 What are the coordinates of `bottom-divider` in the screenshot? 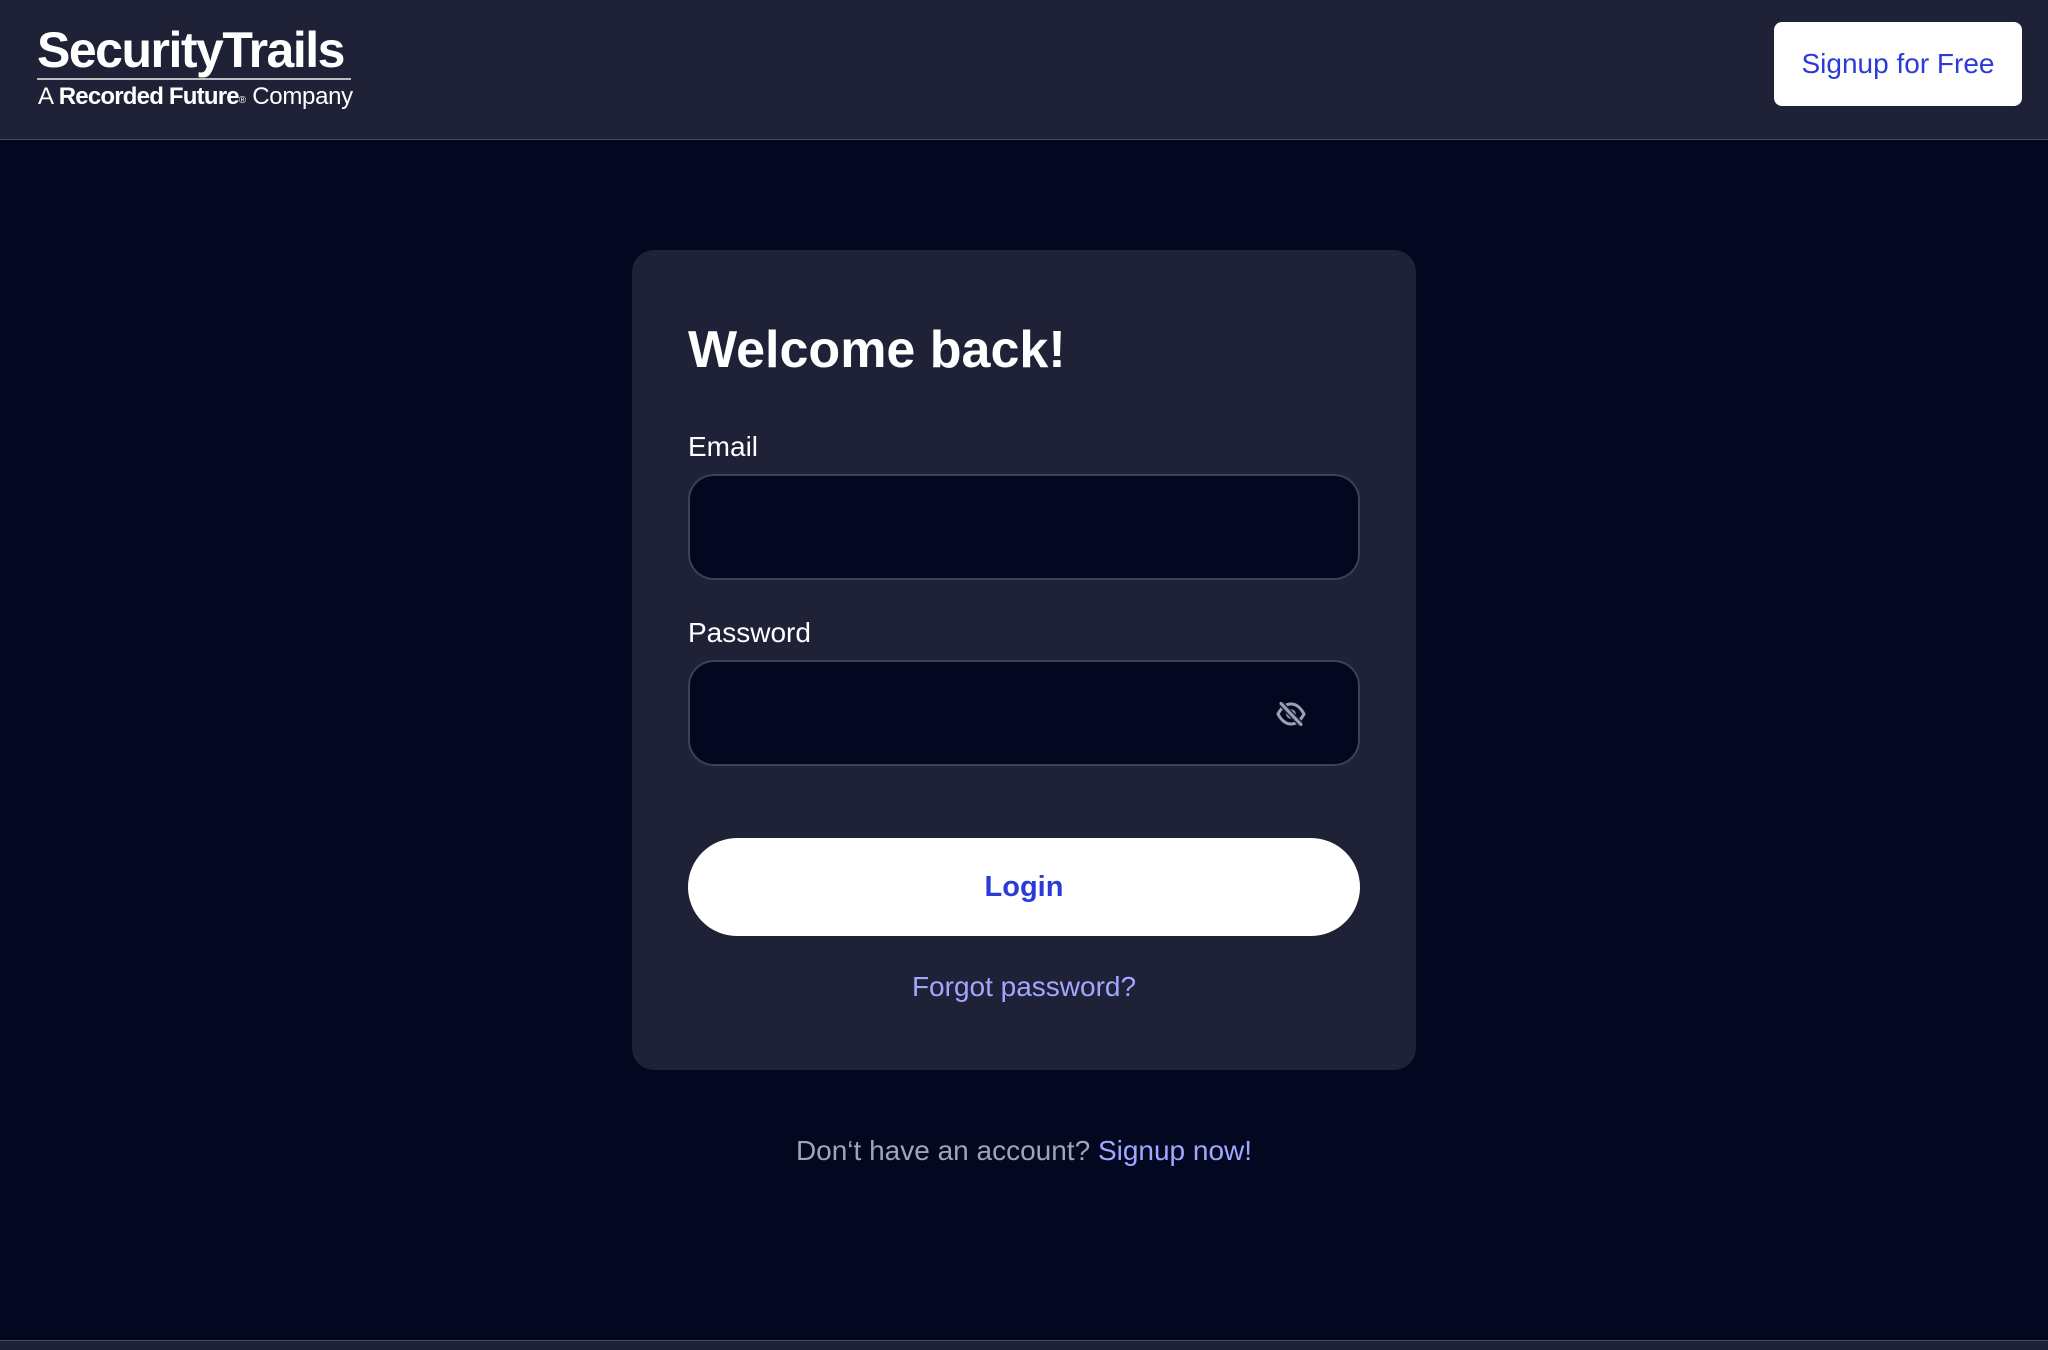 It's located at (1024, 1345).